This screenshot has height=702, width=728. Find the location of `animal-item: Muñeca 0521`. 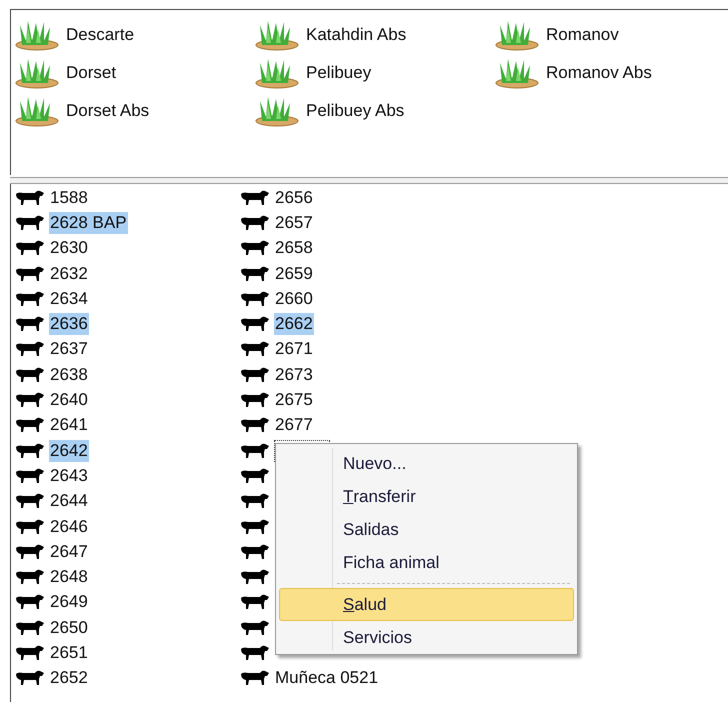

animal-item: Muñeca 0521 is located at coordinates (327, 678).